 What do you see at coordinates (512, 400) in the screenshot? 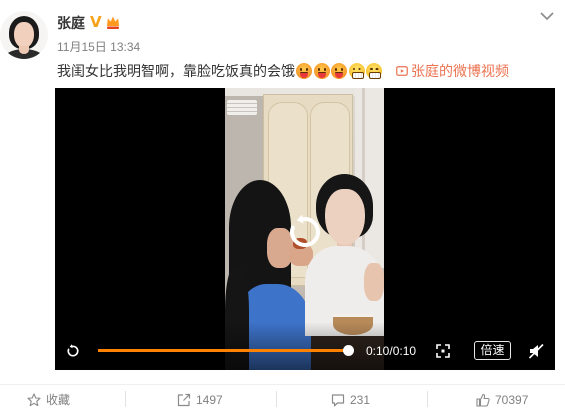
I see `like-count: 70397` at bounding box center [512, 400].